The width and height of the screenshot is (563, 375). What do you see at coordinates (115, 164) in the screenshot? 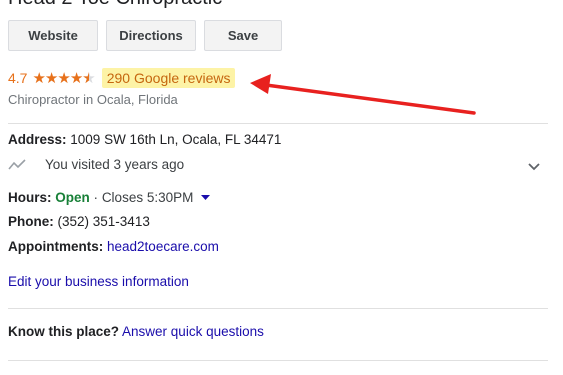
I see `visited-text: You visited 3 years ago` at bounding box center [115, 164].